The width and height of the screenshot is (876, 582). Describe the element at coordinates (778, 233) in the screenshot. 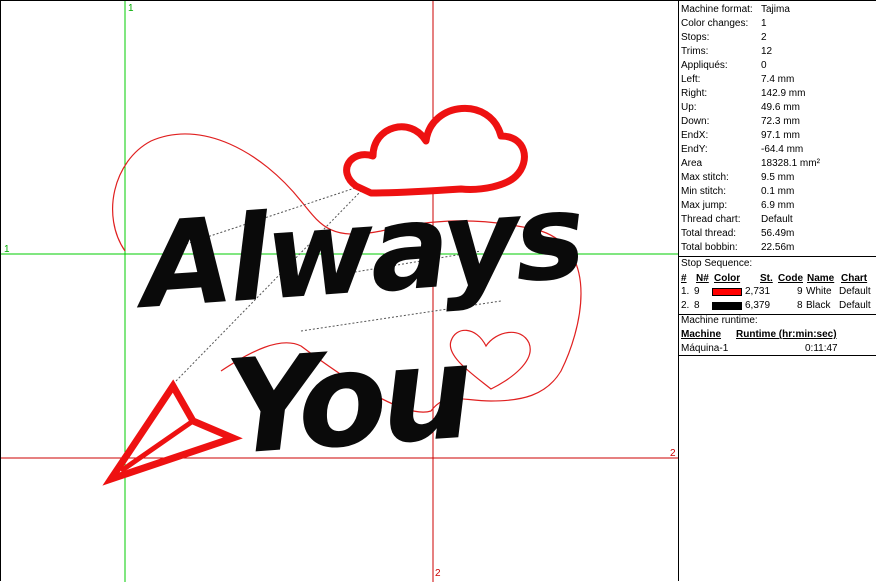

I see `property-value: 56.49m` at that location.